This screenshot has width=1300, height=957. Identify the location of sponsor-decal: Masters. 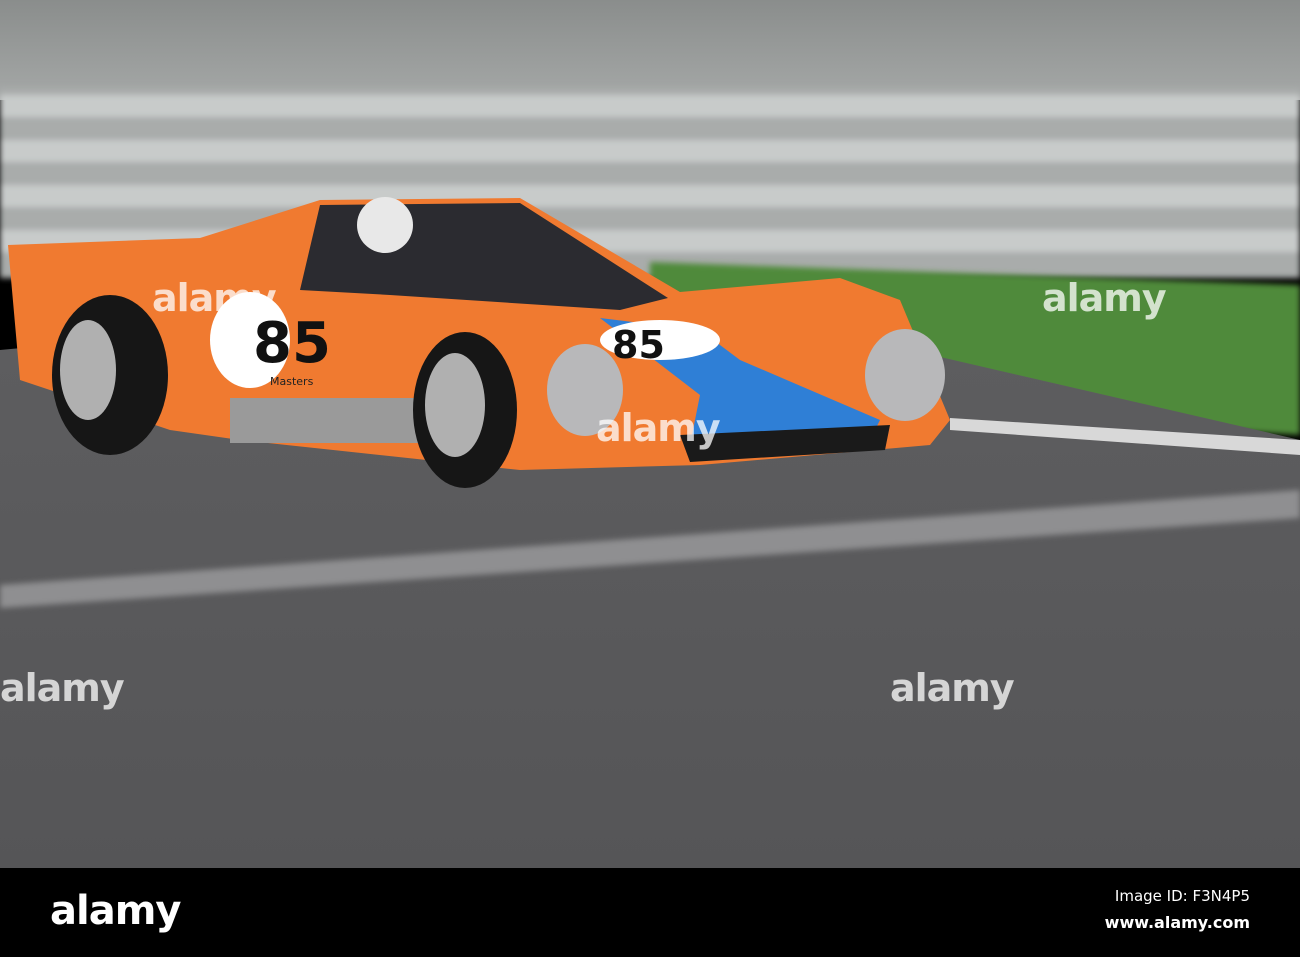
(292, 381).